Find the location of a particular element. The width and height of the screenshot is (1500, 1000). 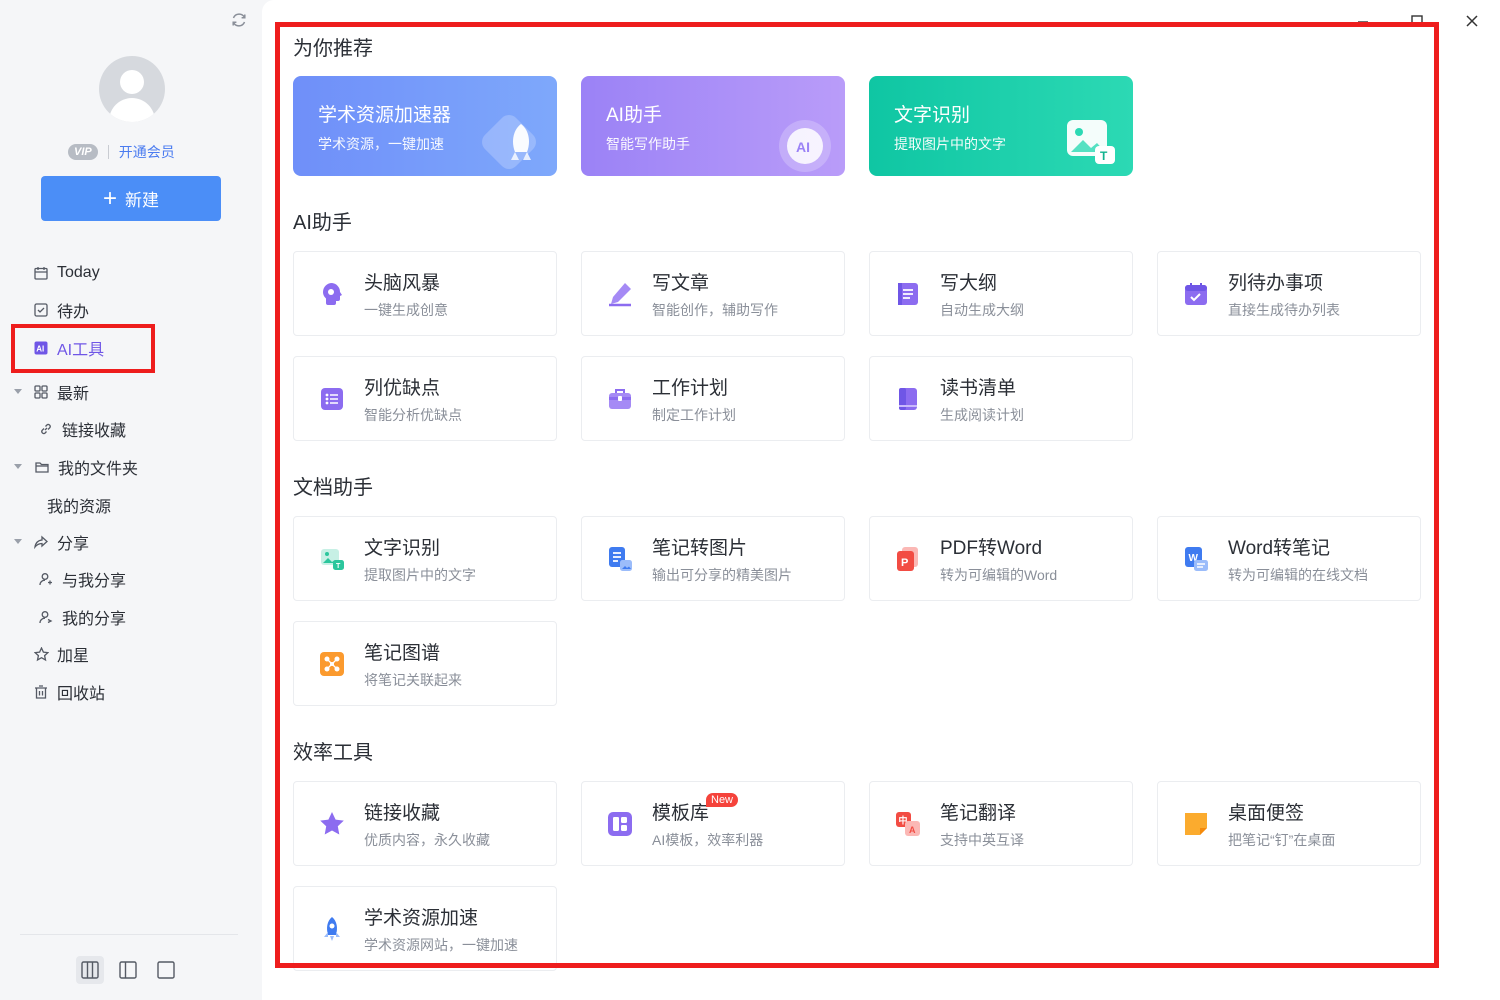

sidebar-item-recycle-bin: 回收站 is located at coordinates (69, 692).